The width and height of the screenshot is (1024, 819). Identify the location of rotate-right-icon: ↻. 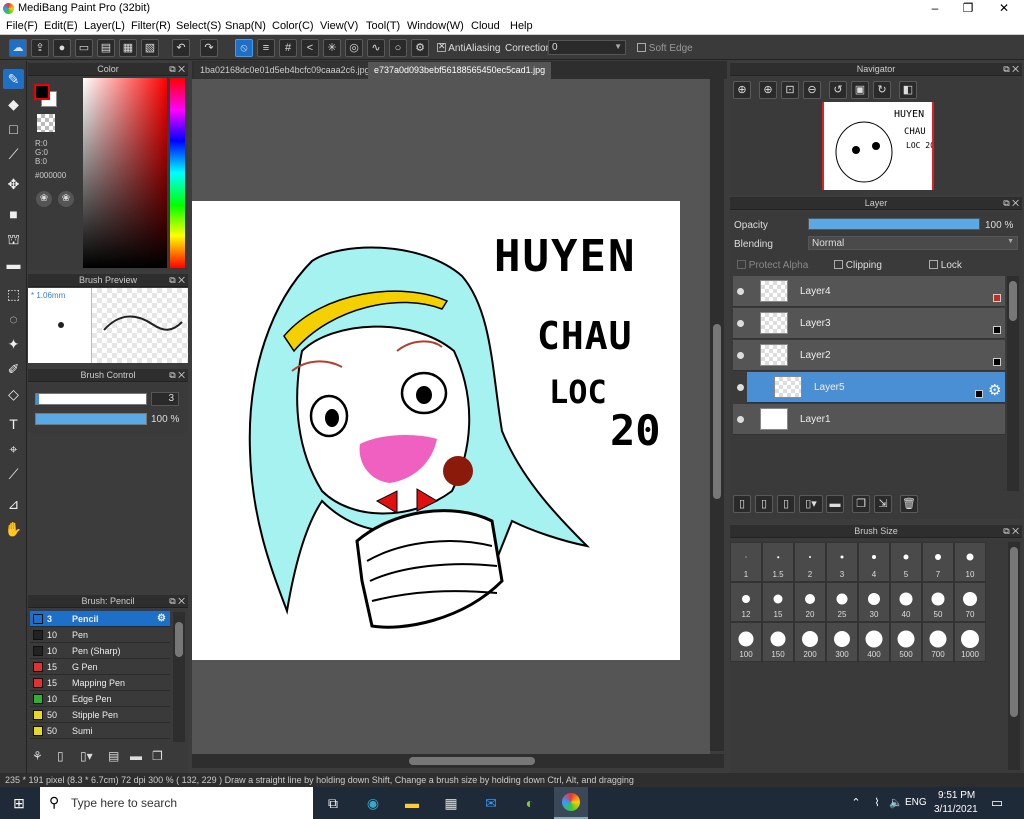
(882, 90).